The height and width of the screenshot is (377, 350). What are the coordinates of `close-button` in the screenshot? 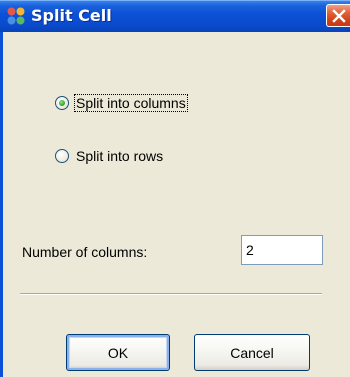 It's located at (338, 15).